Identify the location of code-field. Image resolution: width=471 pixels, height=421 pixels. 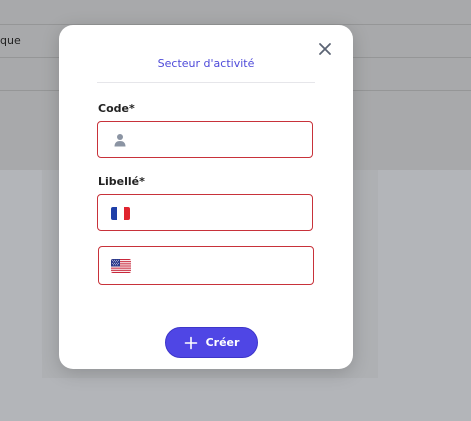
(205, 139).